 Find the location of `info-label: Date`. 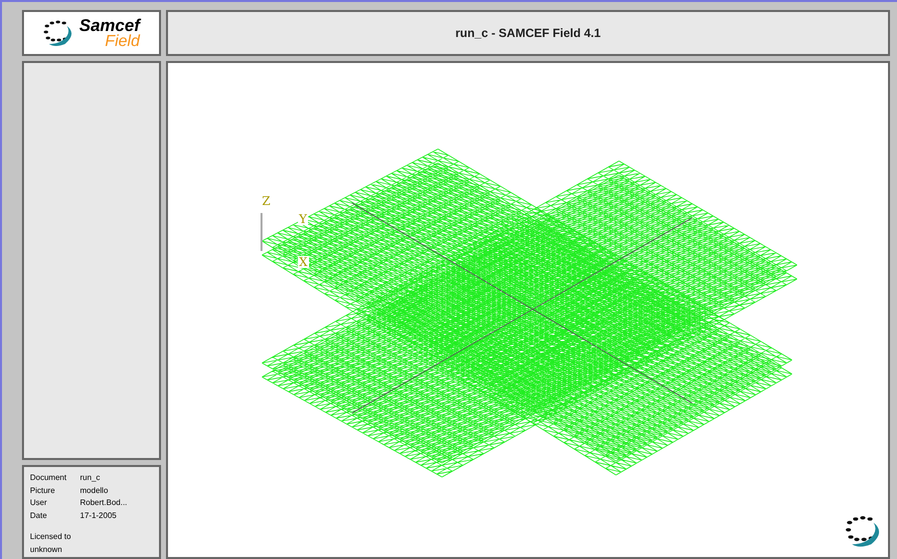

info-label: Date is located at coordinates (39, 516).